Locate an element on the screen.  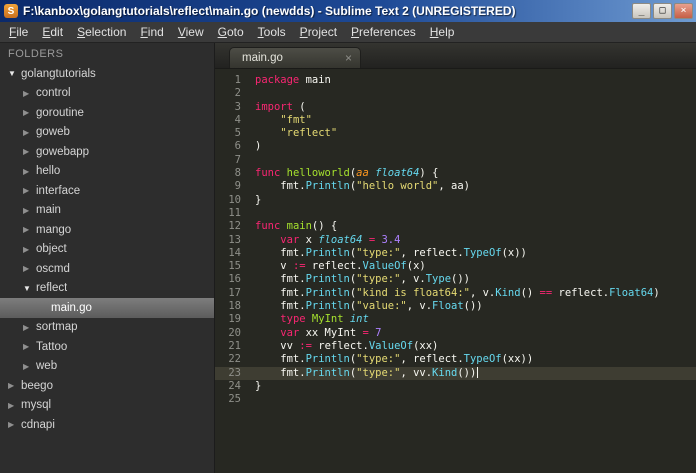
code-text: v := reflect.ValueOf(x) is located at coordinates (340, 266).